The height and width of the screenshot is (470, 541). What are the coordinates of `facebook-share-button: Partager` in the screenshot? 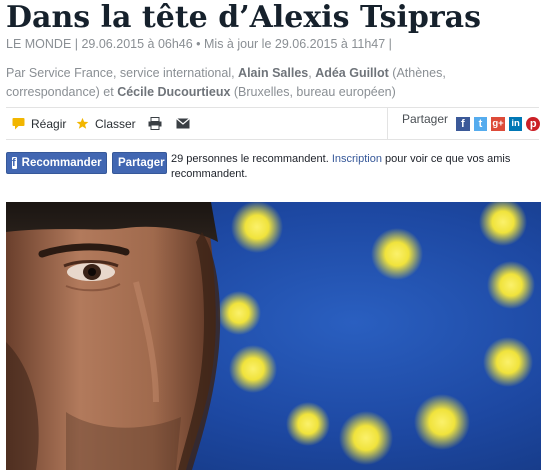 It's located at (139, 163).